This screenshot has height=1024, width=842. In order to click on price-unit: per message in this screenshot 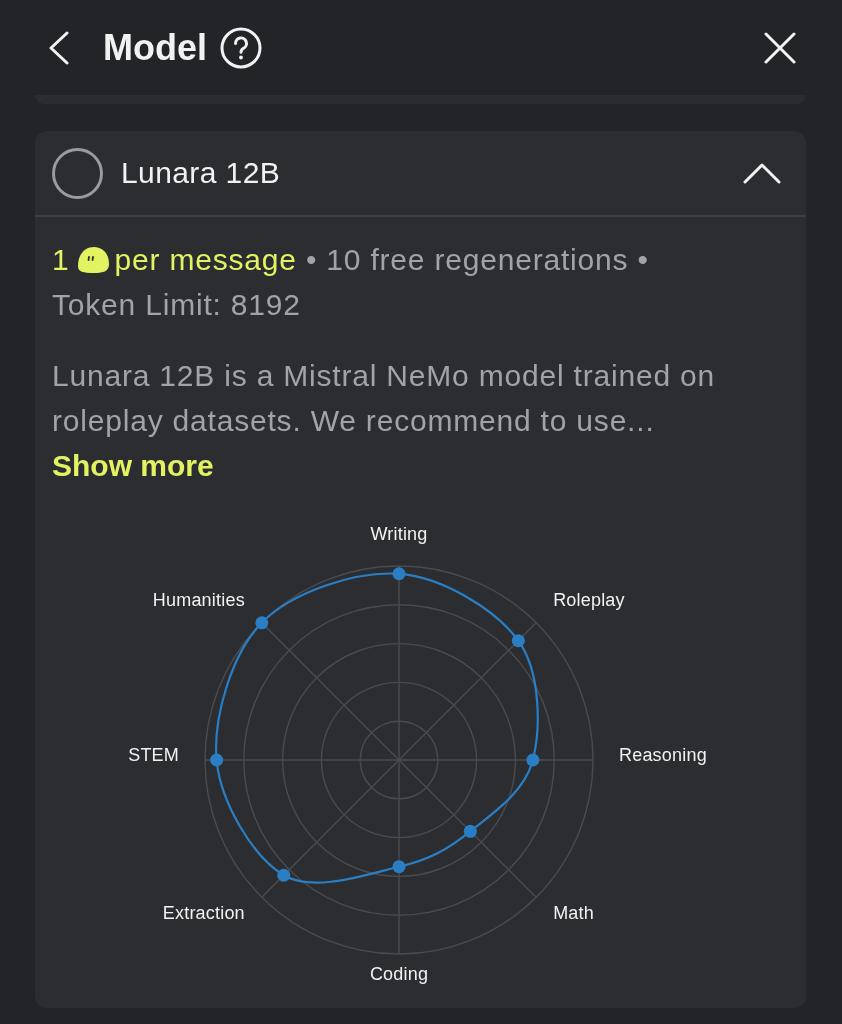, I will do `click(205, 259)`.